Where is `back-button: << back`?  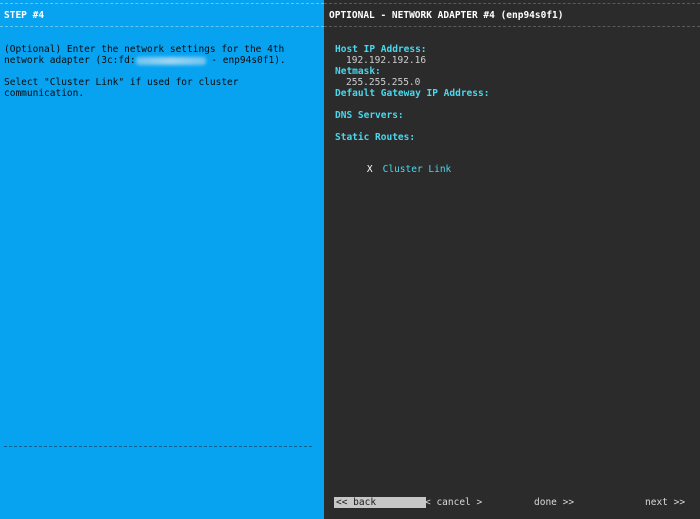
back-button: << back is located at coordinates (380, 502).